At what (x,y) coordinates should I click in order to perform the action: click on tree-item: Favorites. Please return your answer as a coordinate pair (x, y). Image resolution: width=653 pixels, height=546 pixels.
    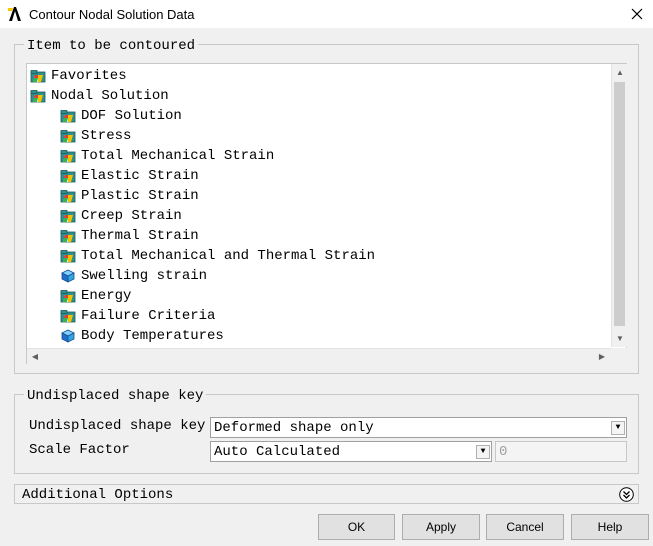
    Looking at the image, I should click on (78, 76).